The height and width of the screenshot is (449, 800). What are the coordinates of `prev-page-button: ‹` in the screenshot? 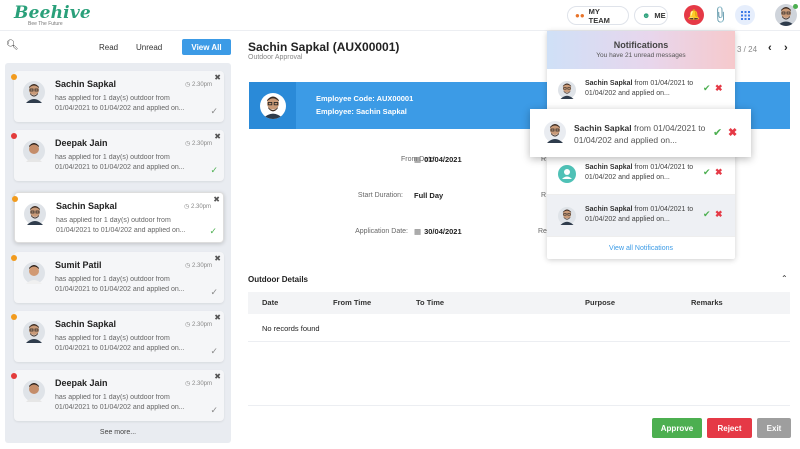 It's located at (770, 48).